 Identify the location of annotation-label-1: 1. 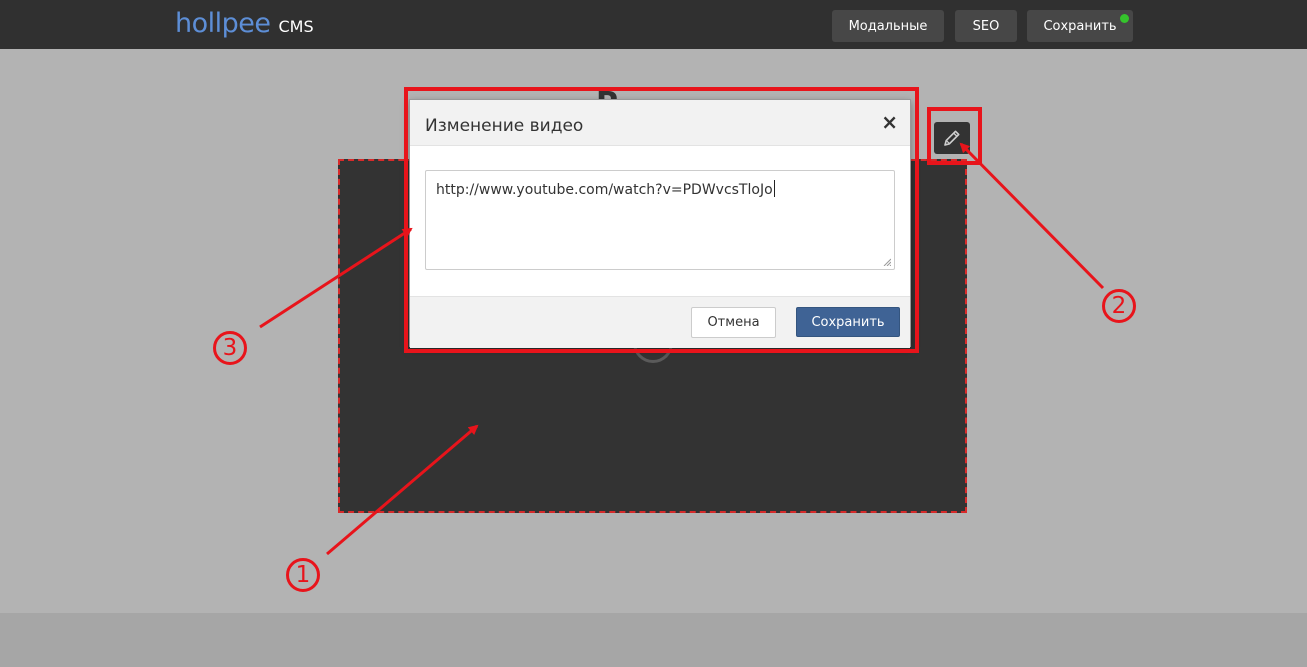
(303, 575).